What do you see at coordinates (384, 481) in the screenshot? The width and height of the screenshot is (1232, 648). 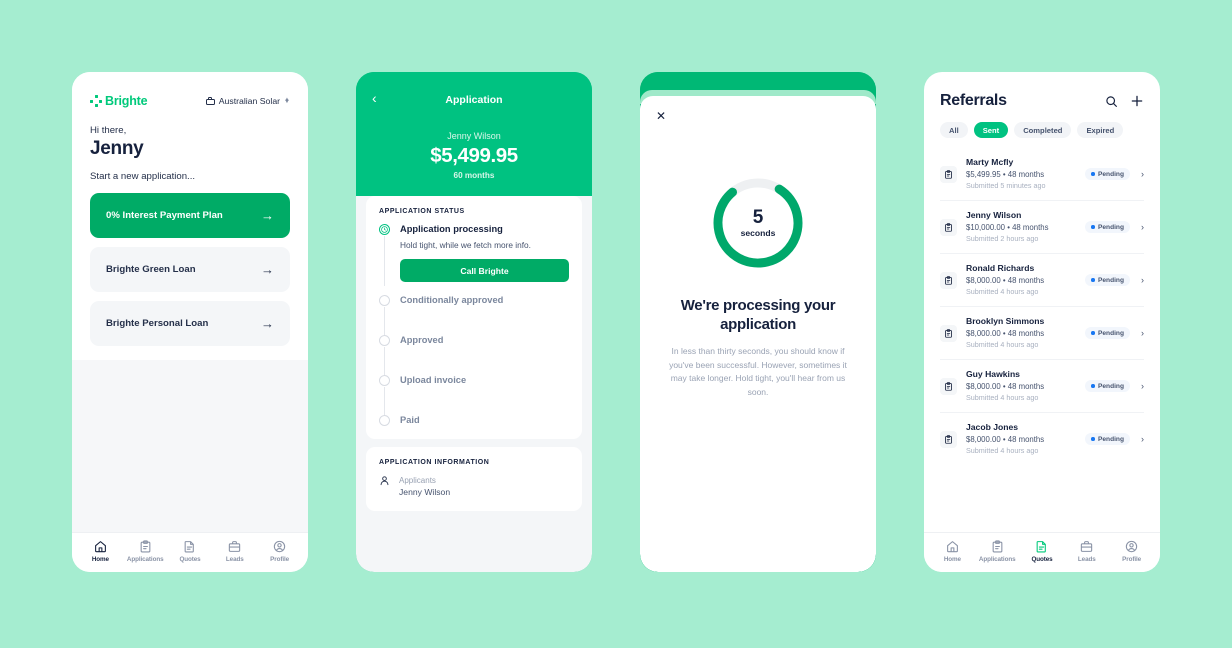 I see `person-icon` at bounding box center [384, 481].